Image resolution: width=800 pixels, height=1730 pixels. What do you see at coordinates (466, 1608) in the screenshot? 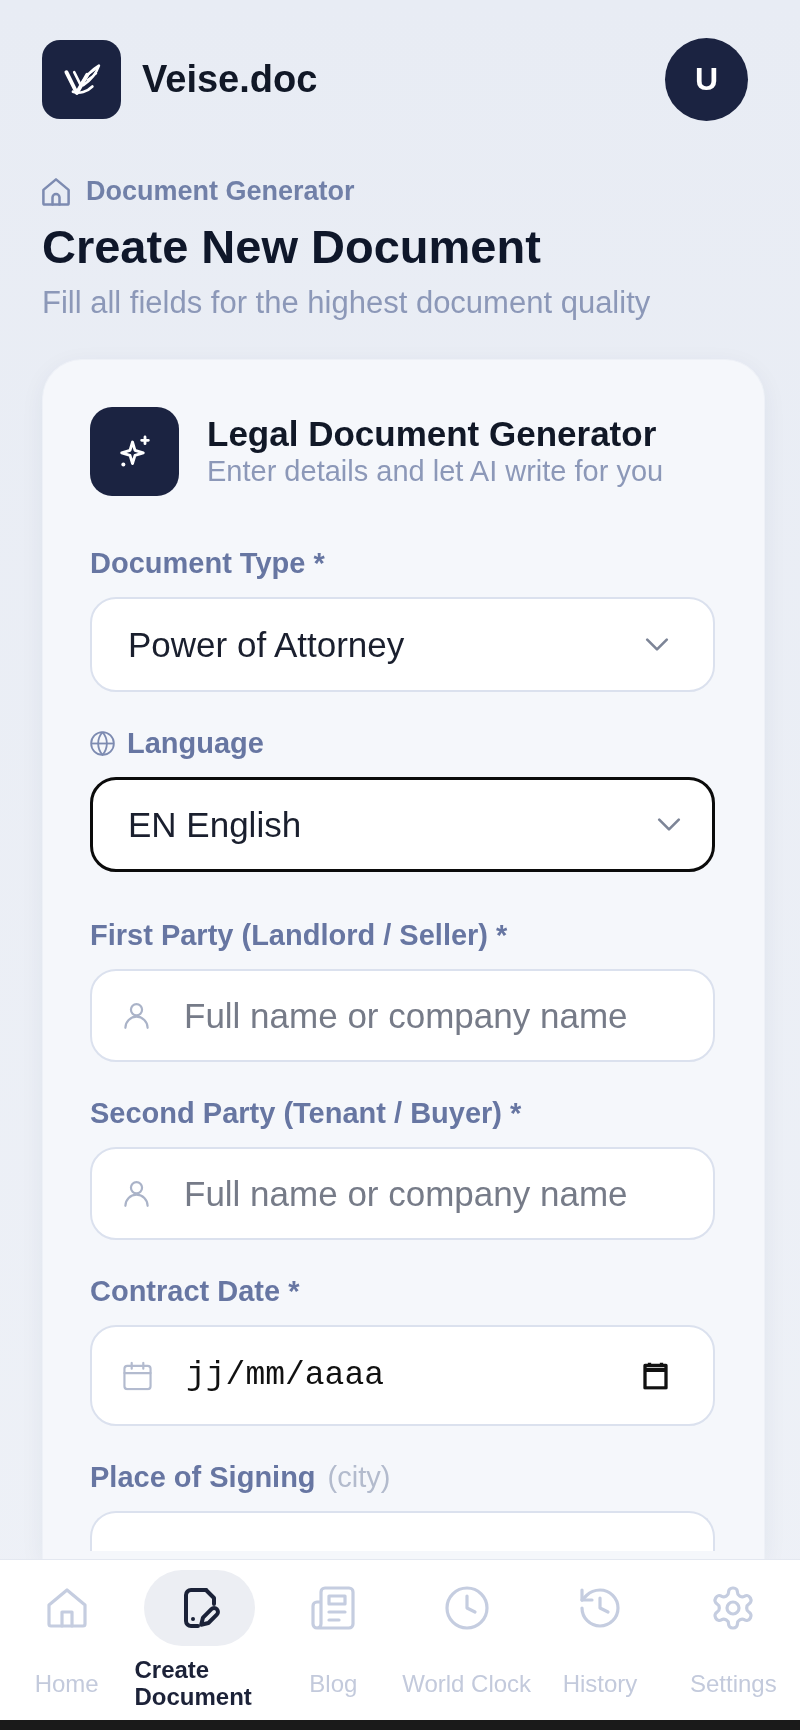
I see `clock-icon` at bounding box center [466, 1608].